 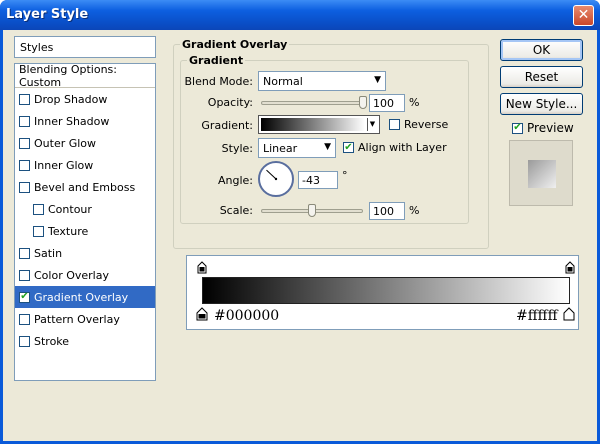 What do you see at coordinates (71, 275) in the screenshot?
I see `style-item-label: Color Overlay` at bounding box center [71, 275].